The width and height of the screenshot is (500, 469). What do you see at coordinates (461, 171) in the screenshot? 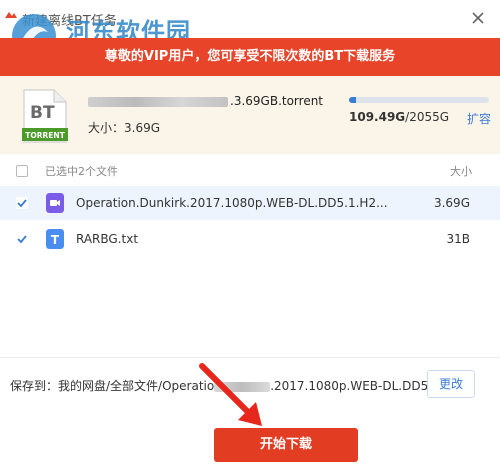
I see `size-column-header: 大小` at bounding box center [461, 171].